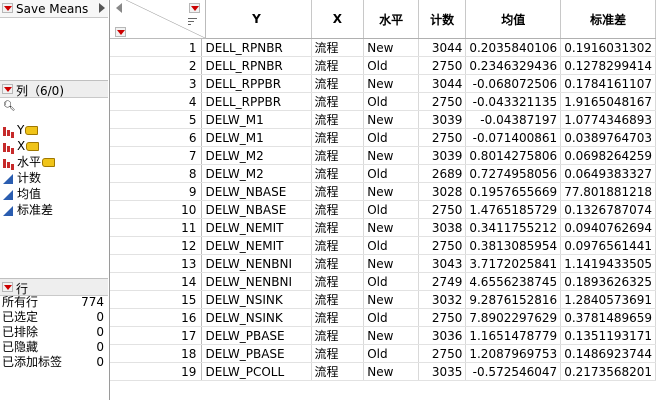 The height and width of the screenshot is (400, 656). I want to click on run-script-icon, so click(102, 8).